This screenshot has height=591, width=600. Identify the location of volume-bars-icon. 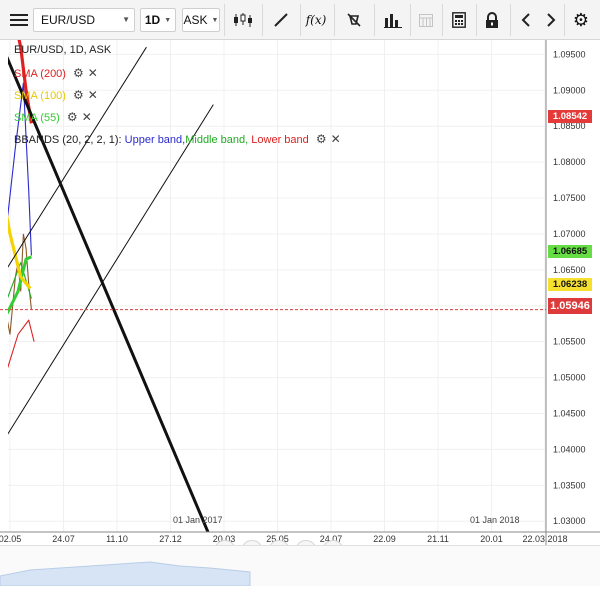
(393, 20).